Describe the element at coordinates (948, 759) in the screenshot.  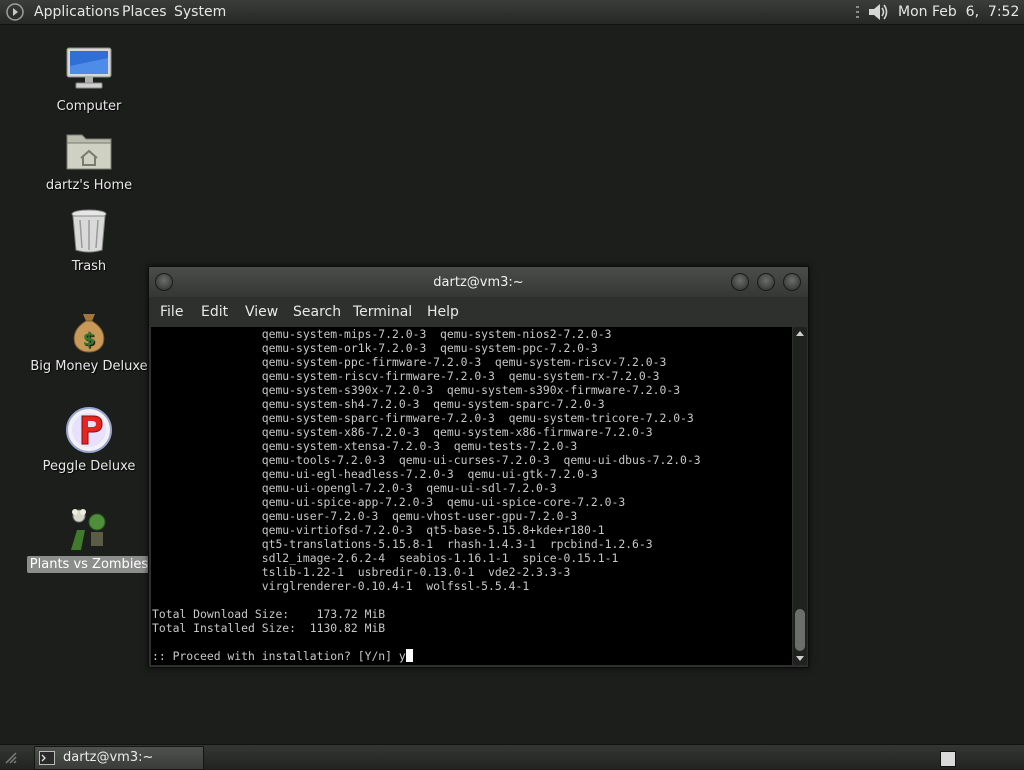
I see `show-desktop-icon` at that location.